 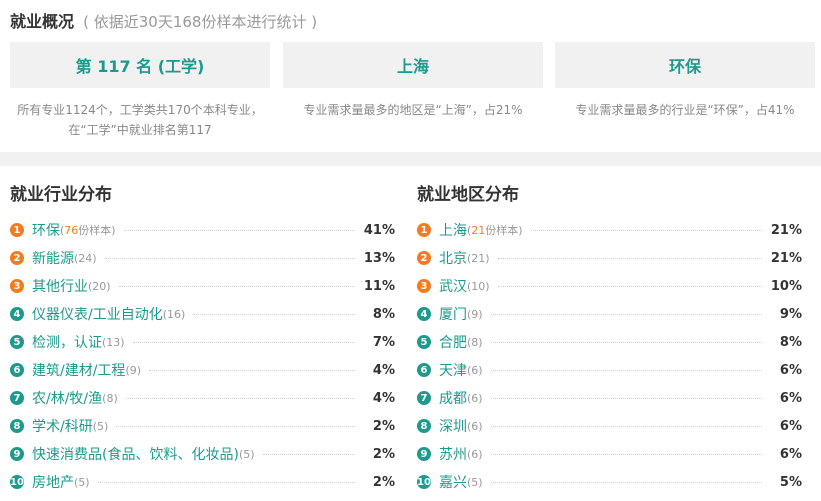 What do you see at coordinates (202, 426) in the screenshot?
I see `list-item: 8 学术/科研 (5) 2%` at bounding box center [202, 426].